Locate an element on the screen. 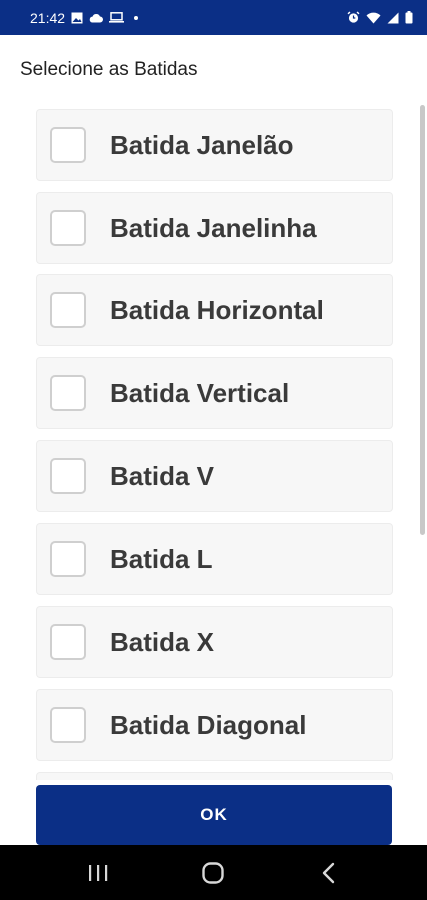  option-item: Batida Vertical is located at coordinates (214, 393).